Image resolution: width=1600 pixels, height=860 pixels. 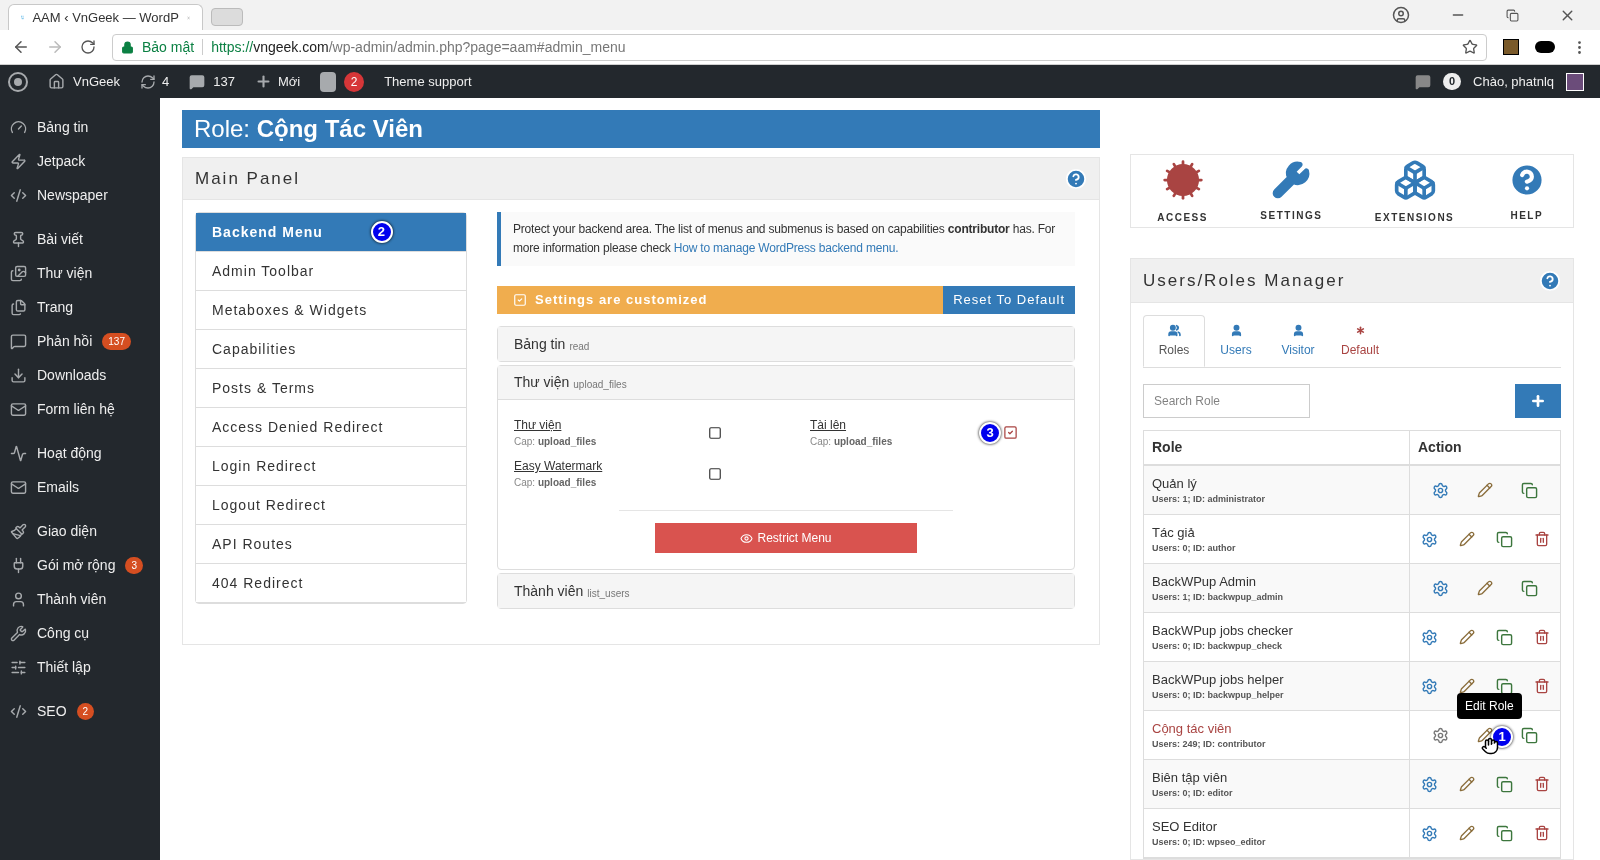 I want to click on dashboard-icon, so click(x=18, y=127).